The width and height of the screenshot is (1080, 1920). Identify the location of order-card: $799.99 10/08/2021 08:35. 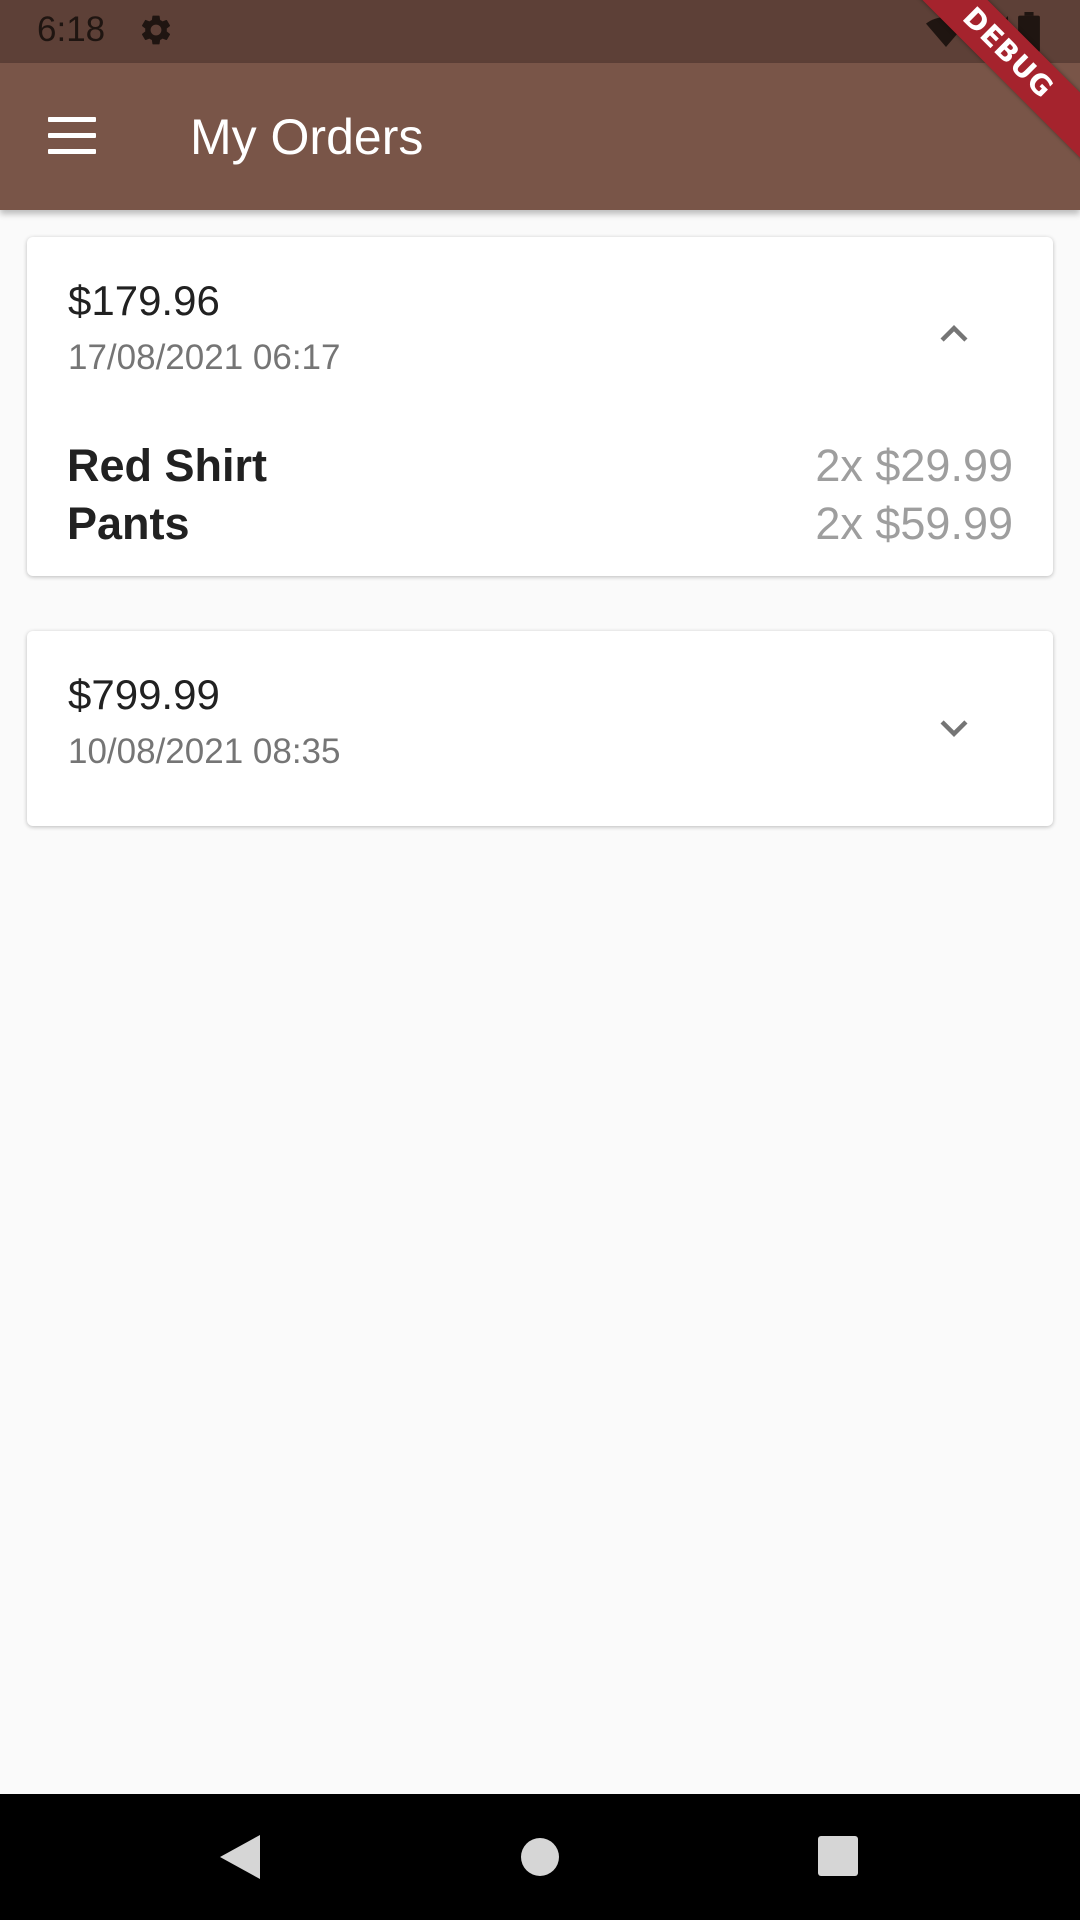
(540, 728).